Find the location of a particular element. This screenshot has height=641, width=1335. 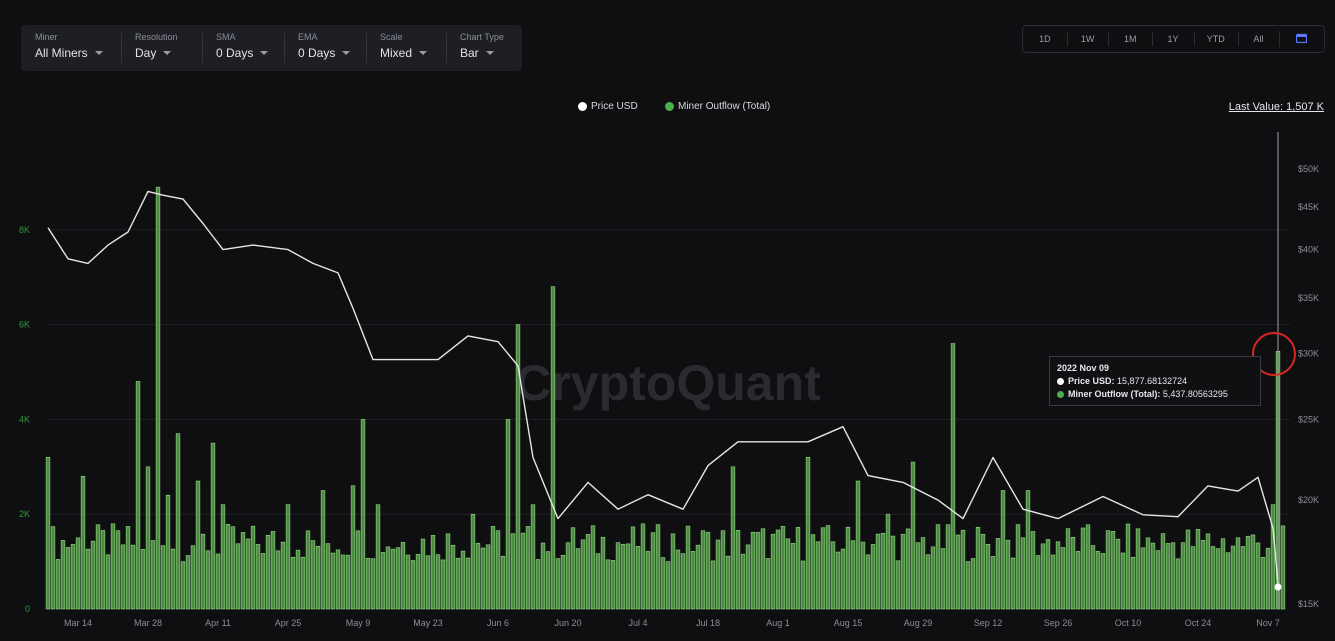

x-axis-tick-label: Jul 18 is located at coordinates (708, 623).